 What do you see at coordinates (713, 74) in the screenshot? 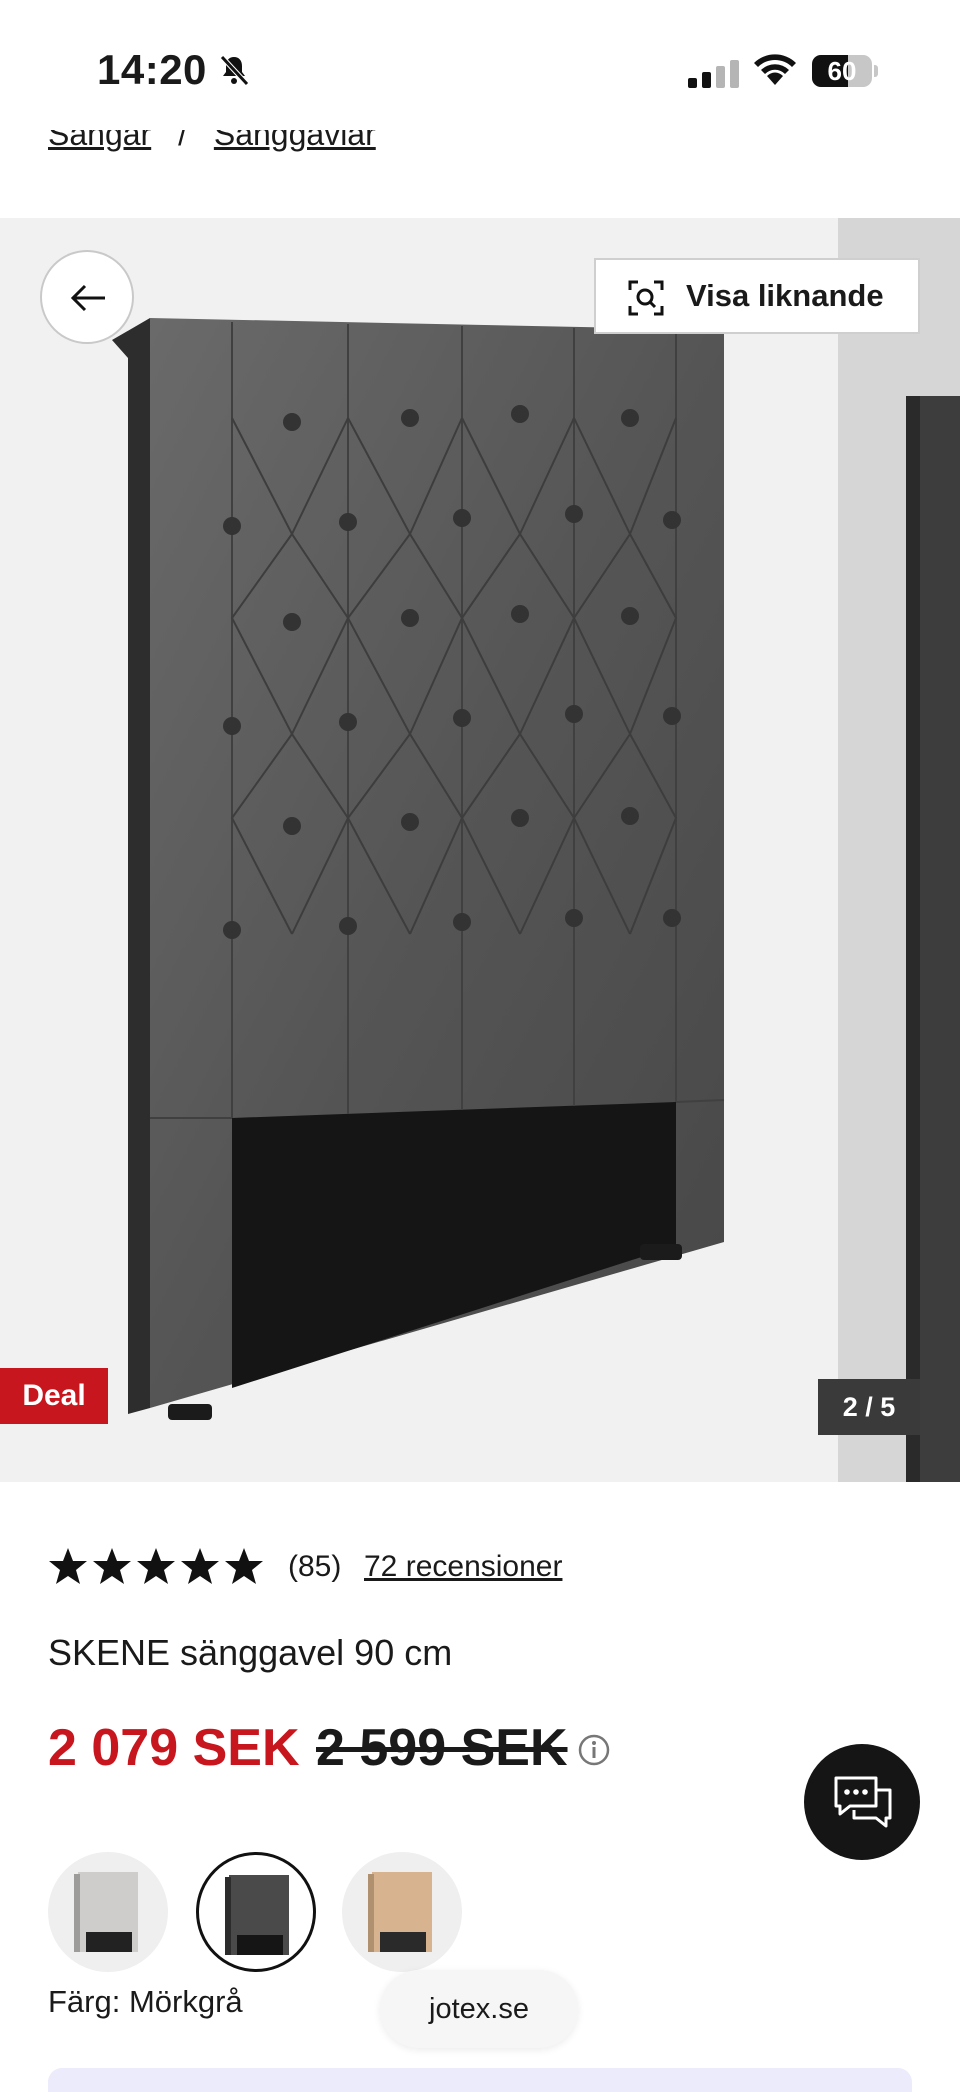
I see `signal-icon` at bounding box center [713, 74].